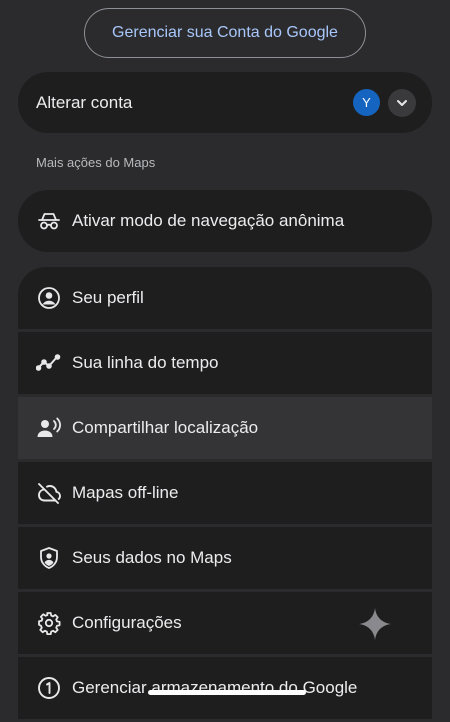 The width and height of the screenshot is (450, 722). Describe the element at coordinates (49, 428) in the screenshot. I see `share-location-icon` at that location.